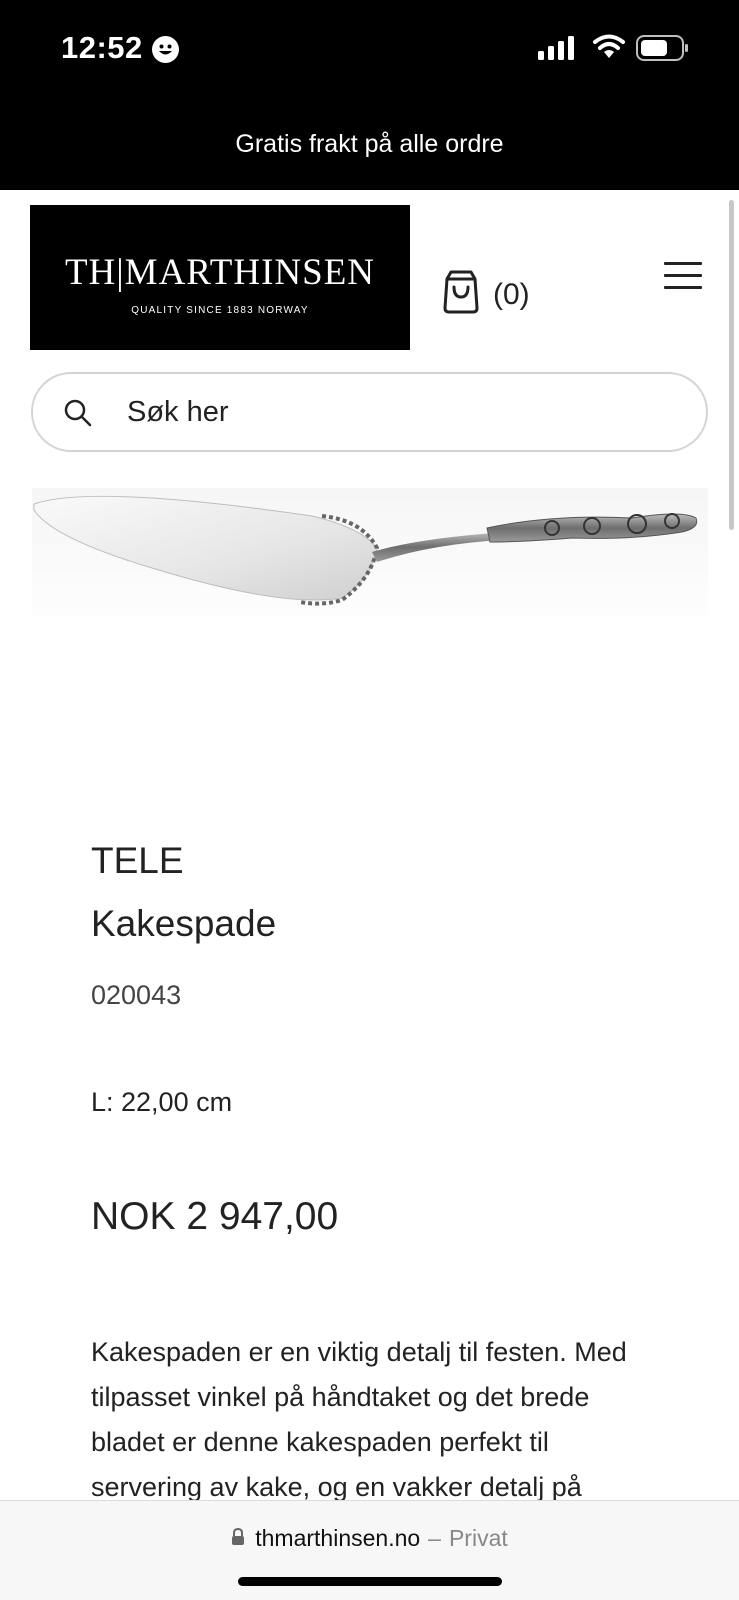 This screenshot has height=1600, width=739. What do you see at coordinates (395, 412) in the screenshot?
I see `search-input` at bounding box center [395, 412].